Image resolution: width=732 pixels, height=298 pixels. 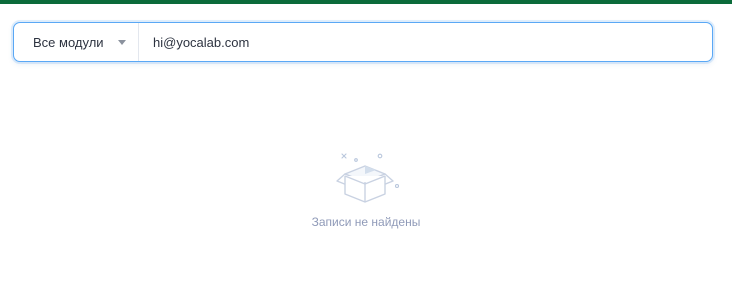 I want to click on search-bar: Все модули, so click(x=363, y=42).